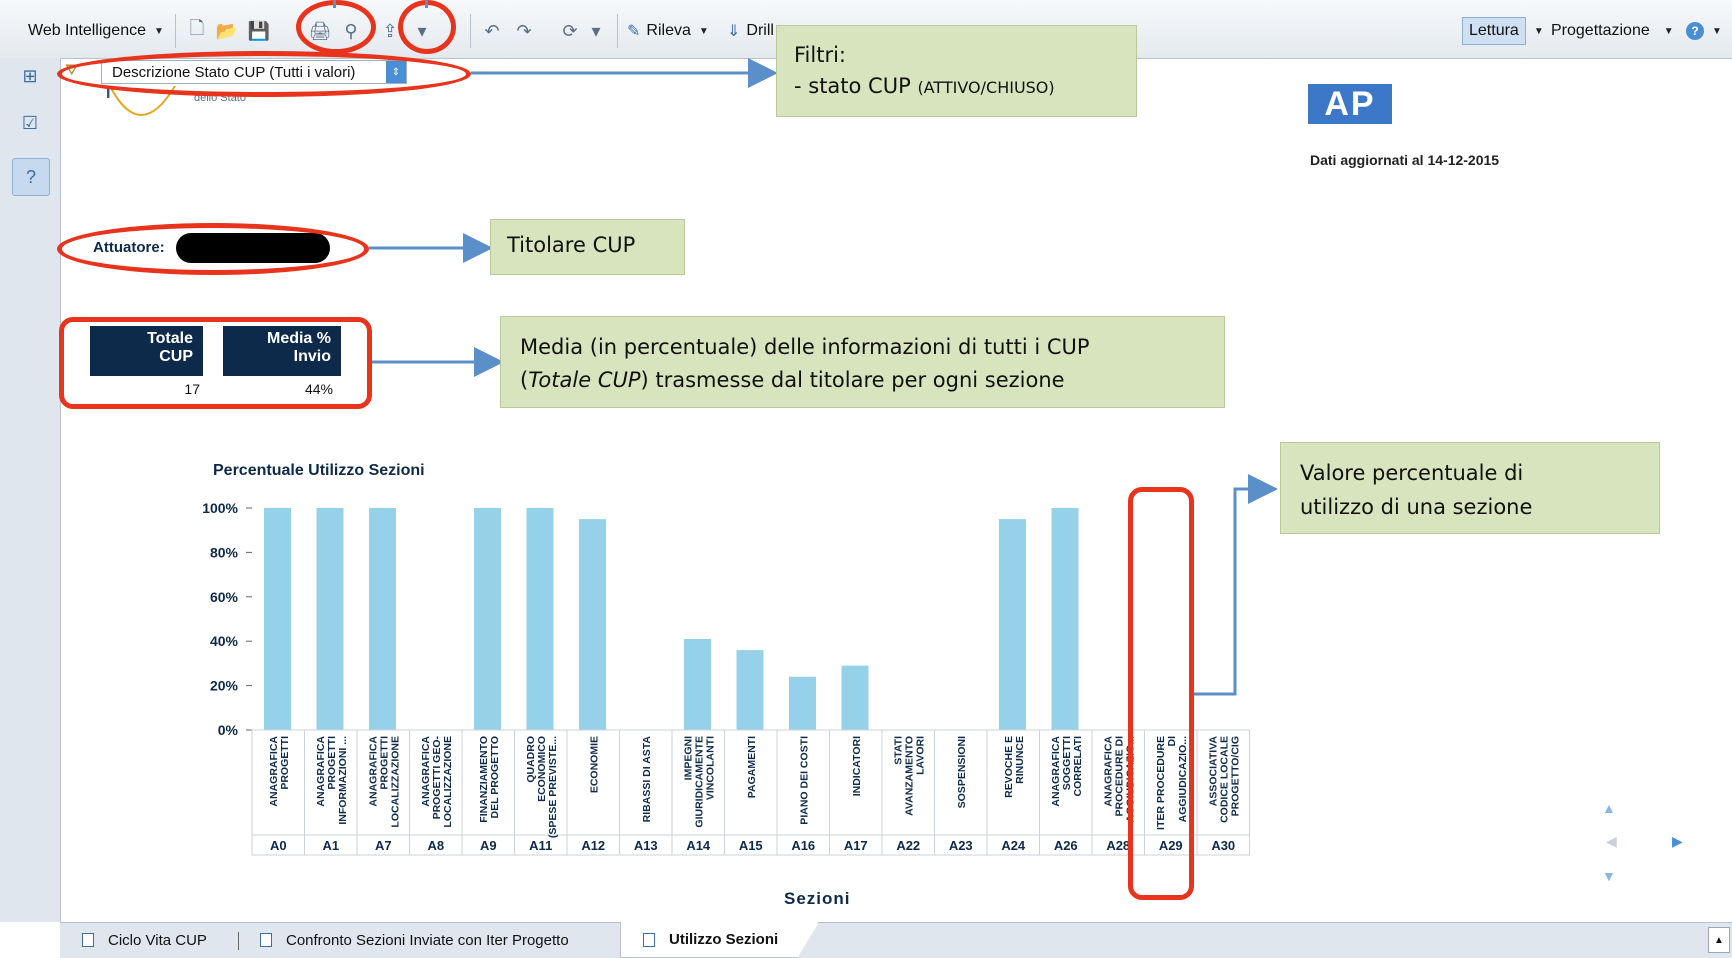  What do you see at coordinates (215, 363) in the screenshot?
I see `highlight-kpi` at bounding box center [215, 363].